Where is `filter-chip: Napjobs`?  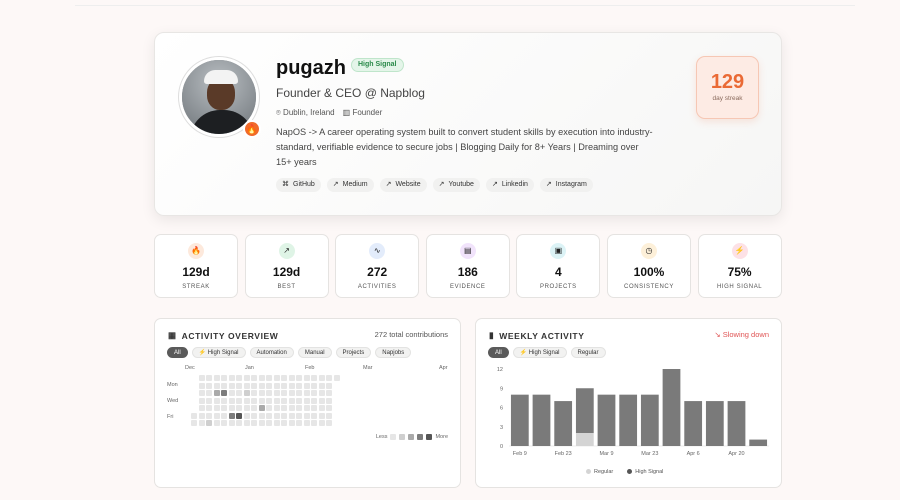 filter-chip: Napjobs is located at coordinates (393, 352).